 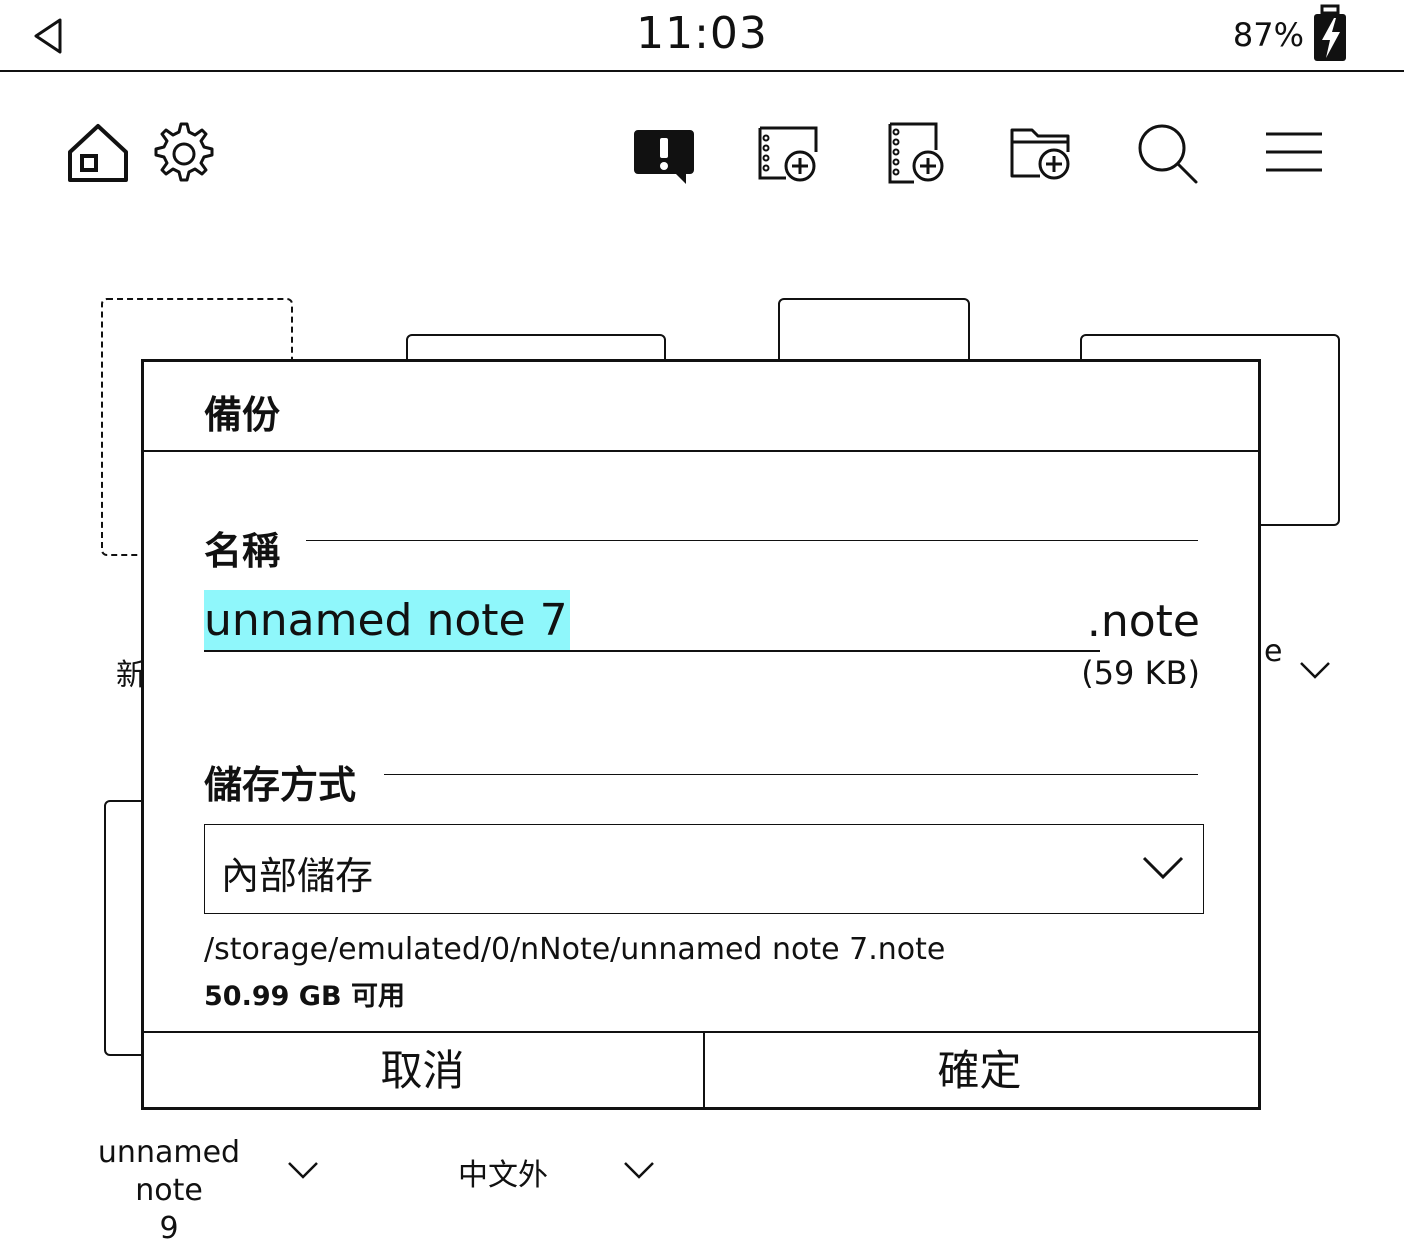 I want to click on name-section-label: 名稱, so click(x=242, y=551).